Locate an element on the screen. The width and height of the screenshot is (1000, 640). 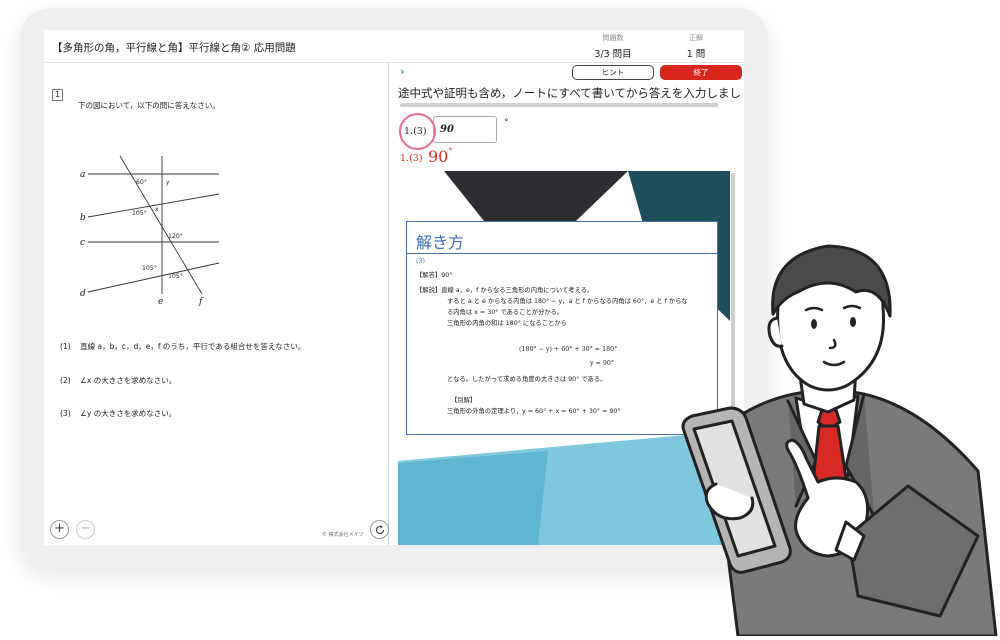
question-3-num: (3) is located at coordinates (65, 413).